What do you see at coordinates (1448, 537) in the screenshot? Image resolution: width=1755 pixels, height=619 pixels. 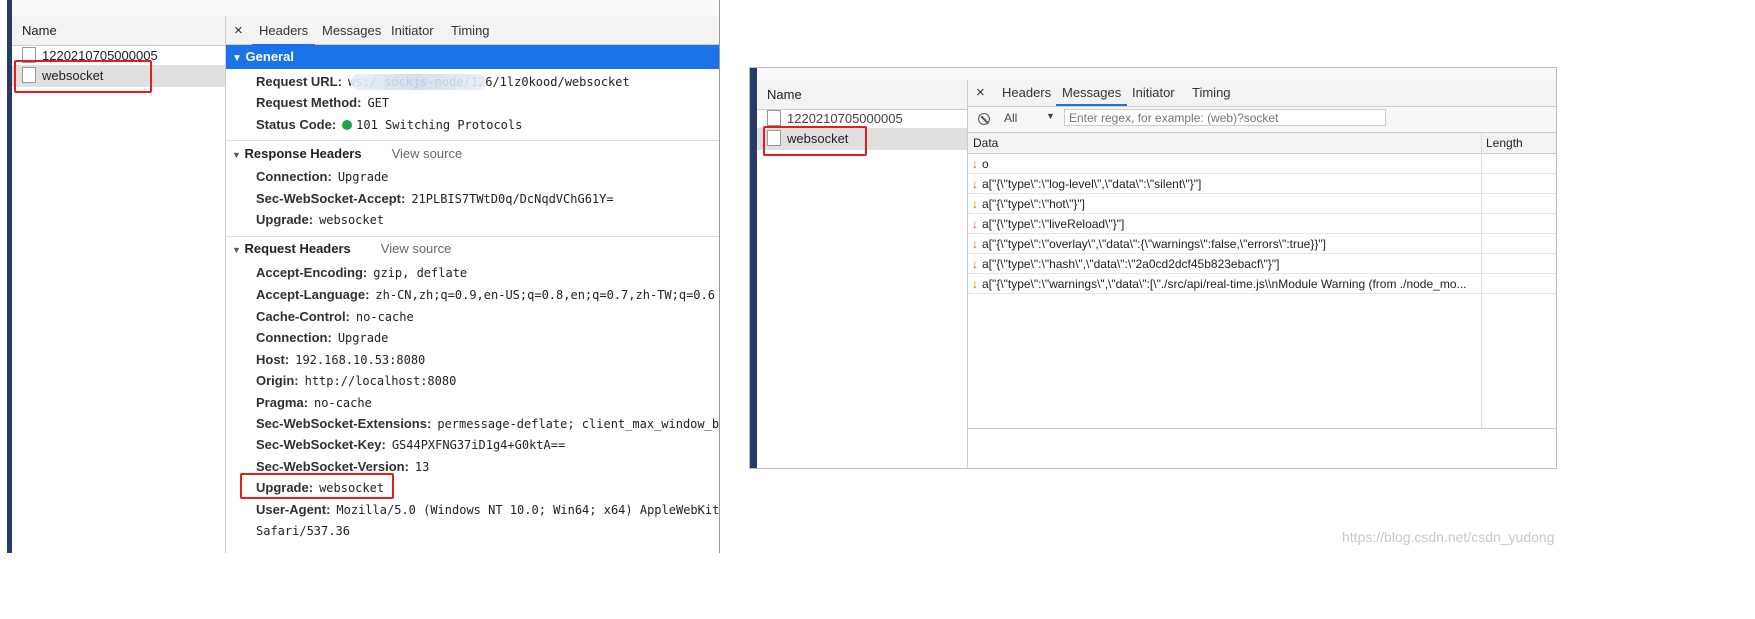 I see `watermark: https://blog.csdn.net/csdn_yudong` at bounding box center [1448, 537].